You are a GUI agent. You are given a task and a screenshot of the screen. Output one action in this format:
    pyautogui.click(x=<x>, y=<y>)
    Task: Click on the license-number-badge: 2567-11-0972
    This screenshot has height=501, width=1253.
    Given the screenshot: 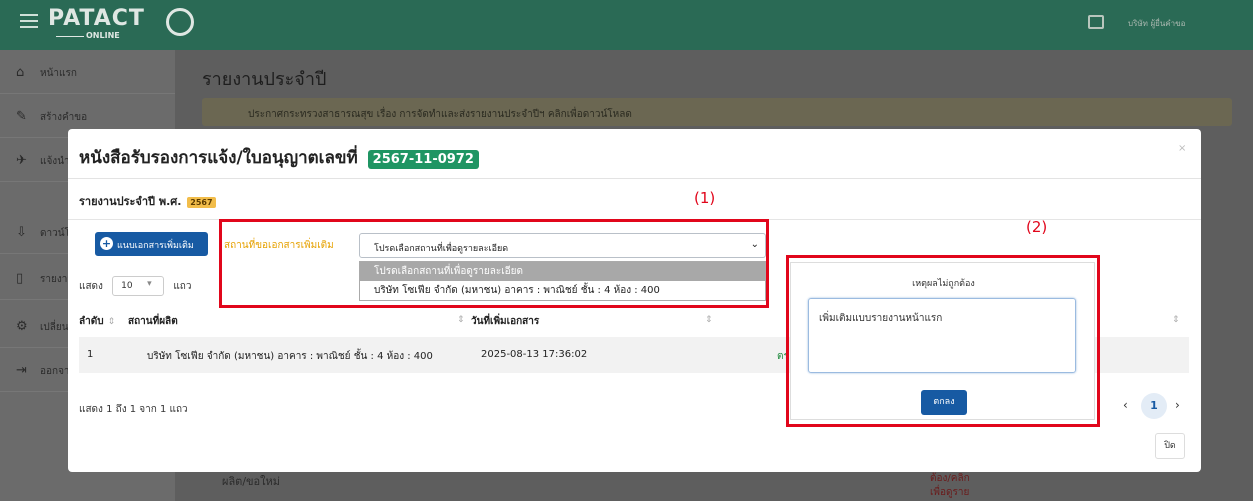 What is the action you would take?
    pyautogui.click(x=423, y=159)
    